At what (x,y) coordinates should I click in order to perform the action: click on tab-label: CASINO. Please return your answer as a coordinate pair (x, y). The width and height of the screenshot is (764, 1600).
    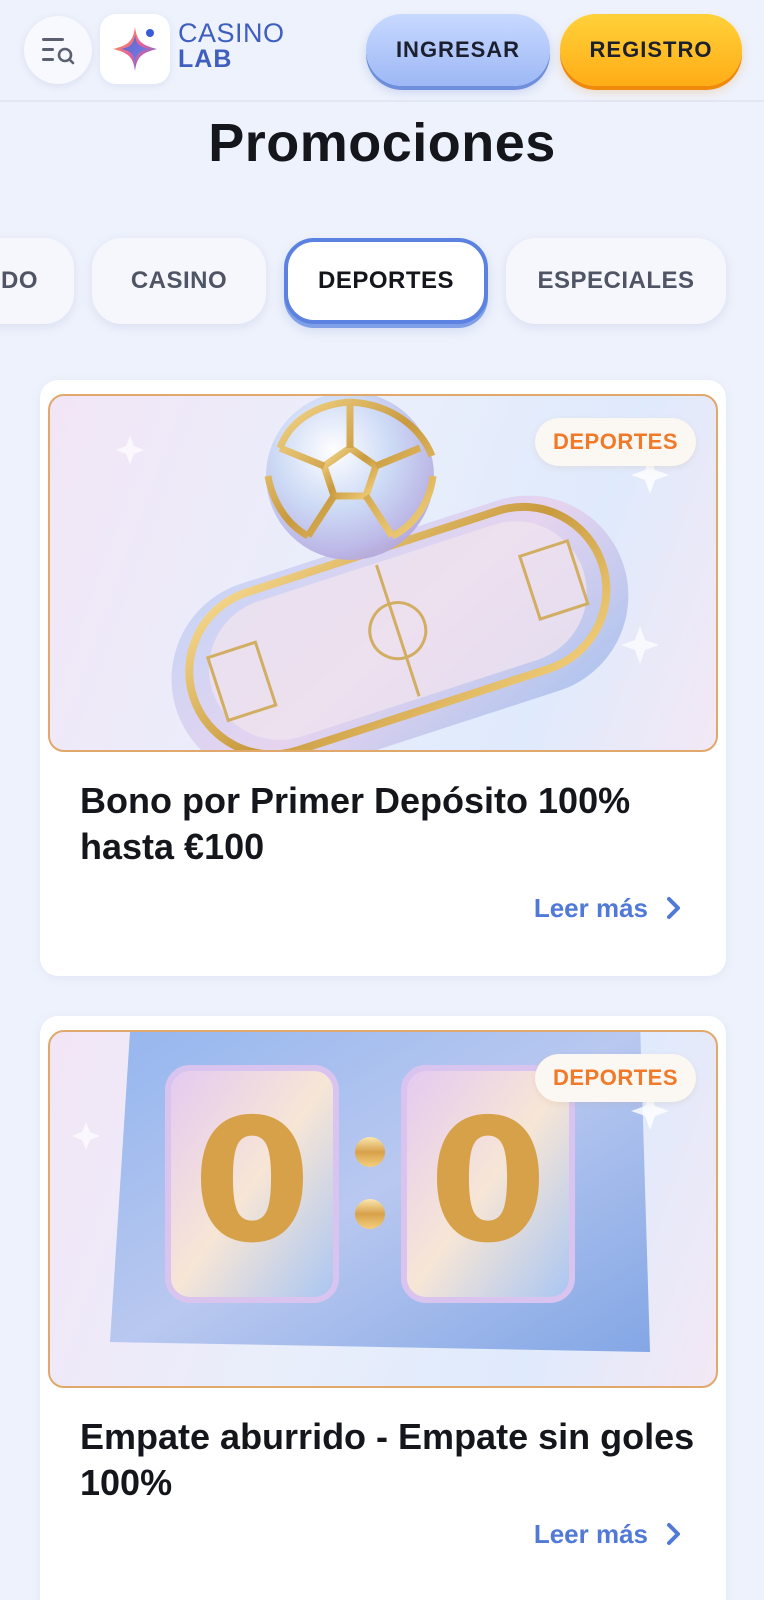
    Looking at the image, I should click on (179, 280).